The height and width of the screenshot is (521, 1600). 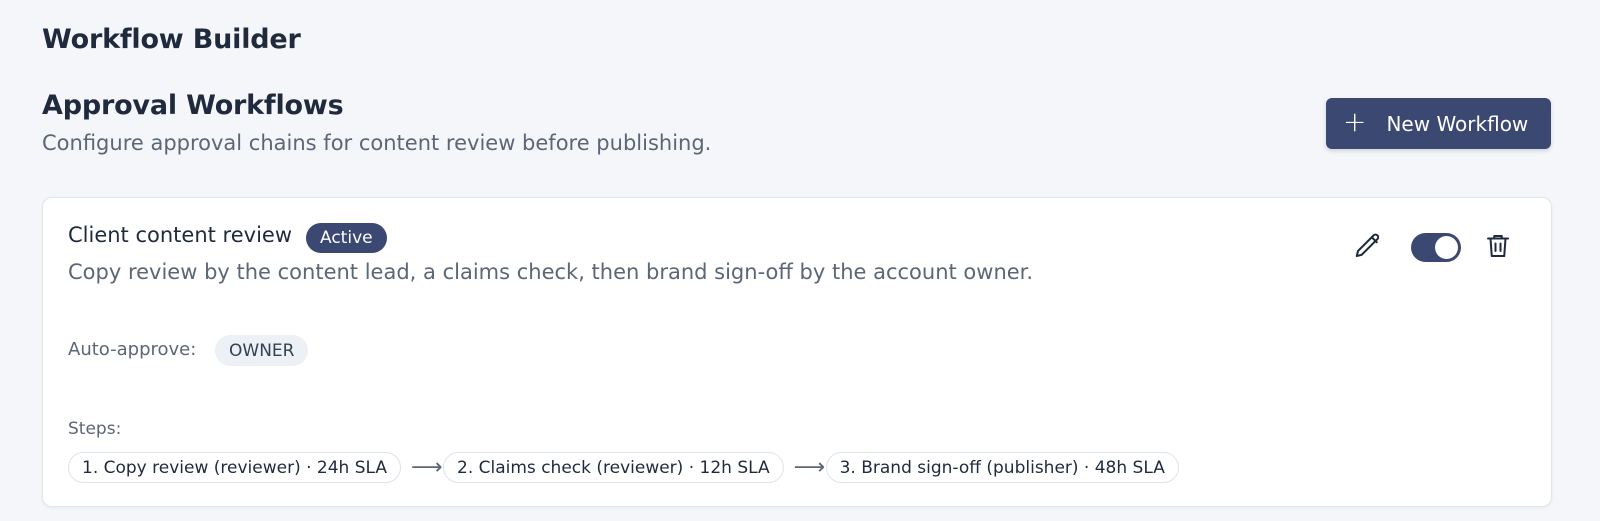 What do you see at coordinates (1498, 246) in the screenshot?
I see `trash-icon` at bounding box center [1498, 246].